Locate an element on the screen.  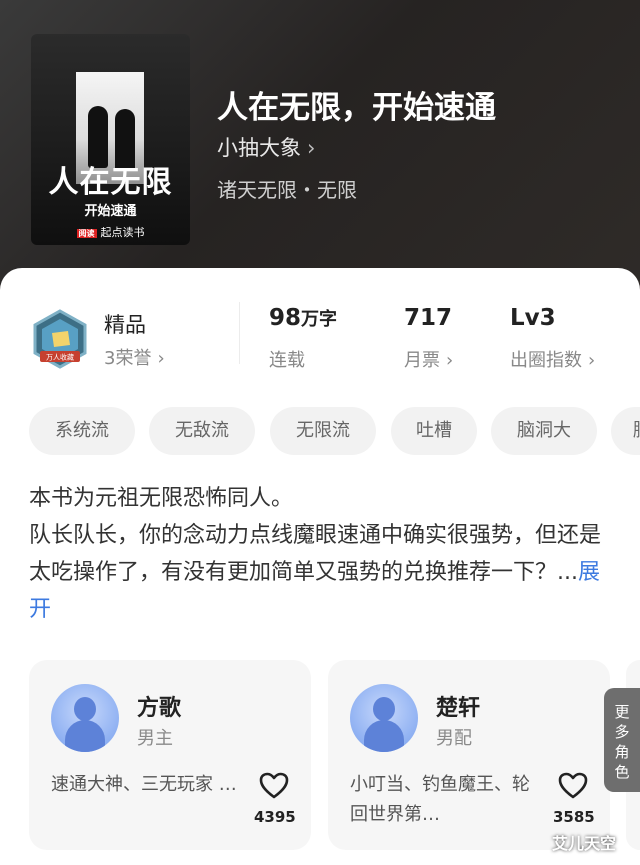
honor-link: 3荣誉 › is located at coordinates (134, 357).